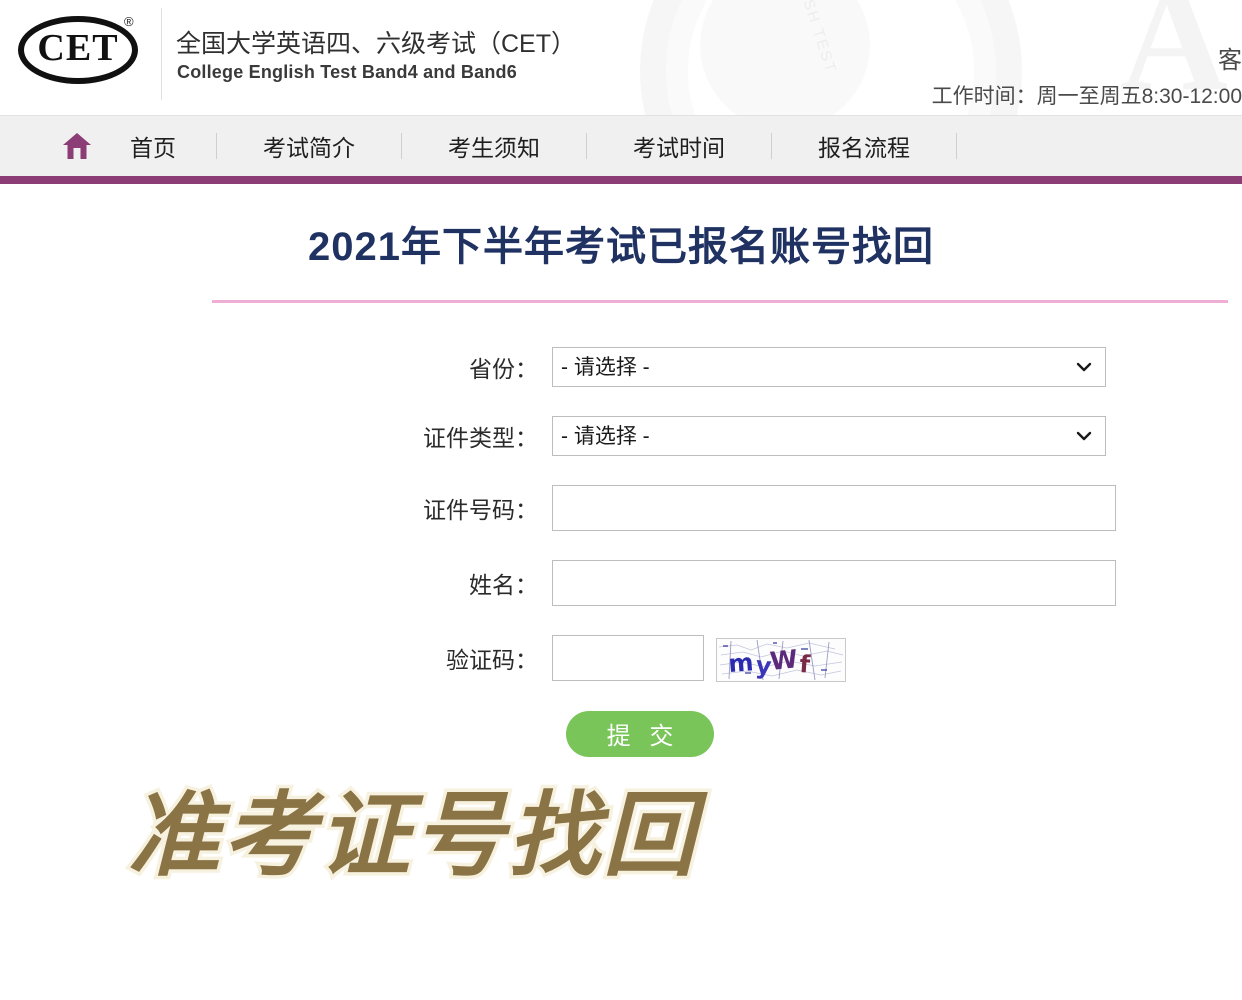 The height and width of the screenshot is (1000, 1242). Describe the element at coordinates (480, 438) in the screenshot. I see `id-type-label: 证件类型：` at that location.